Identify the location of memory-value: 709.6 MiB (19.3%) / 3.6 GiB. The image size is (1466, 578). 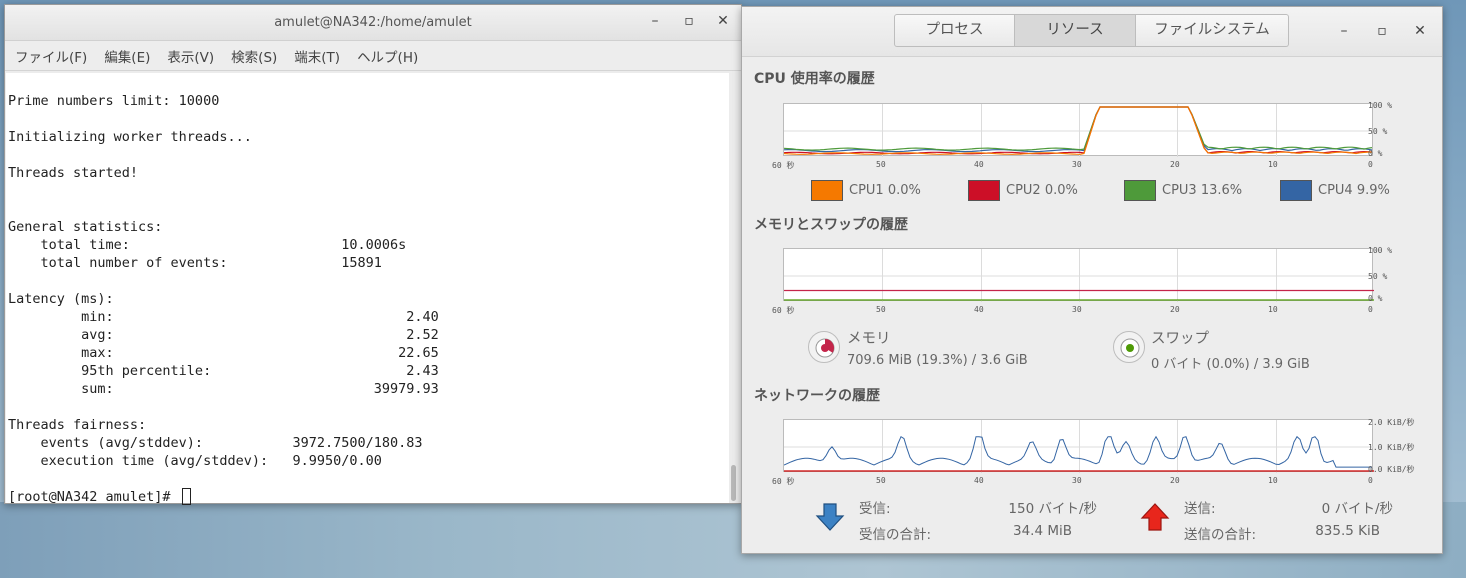
(937, 360).